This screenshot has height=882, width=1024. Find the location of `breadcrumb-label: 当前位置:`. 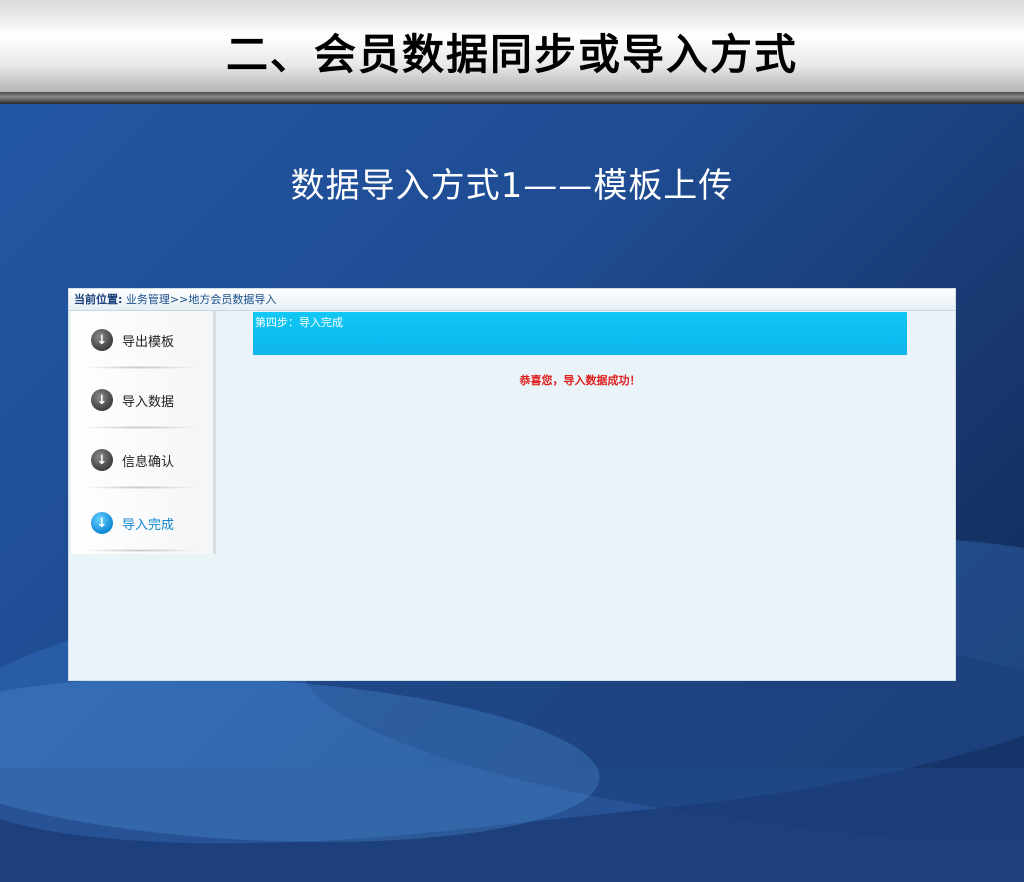

breadcrumb-label: 当前位置: is located at coordinates (98, 299).